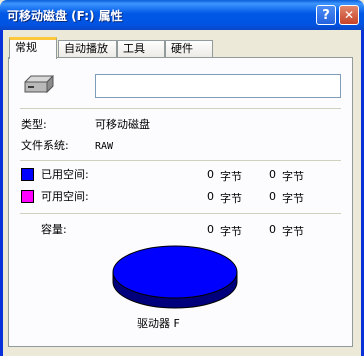 This screenshot has width=364, height=356. Describe the element at coordinates (182, 48) in the screenshot. I see `tab-label: 硬件` at that location.